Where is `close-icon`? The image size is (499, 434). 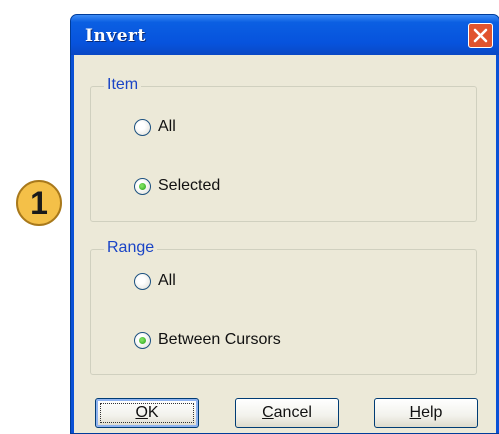 close-icon is located at coordinates (480, 35).